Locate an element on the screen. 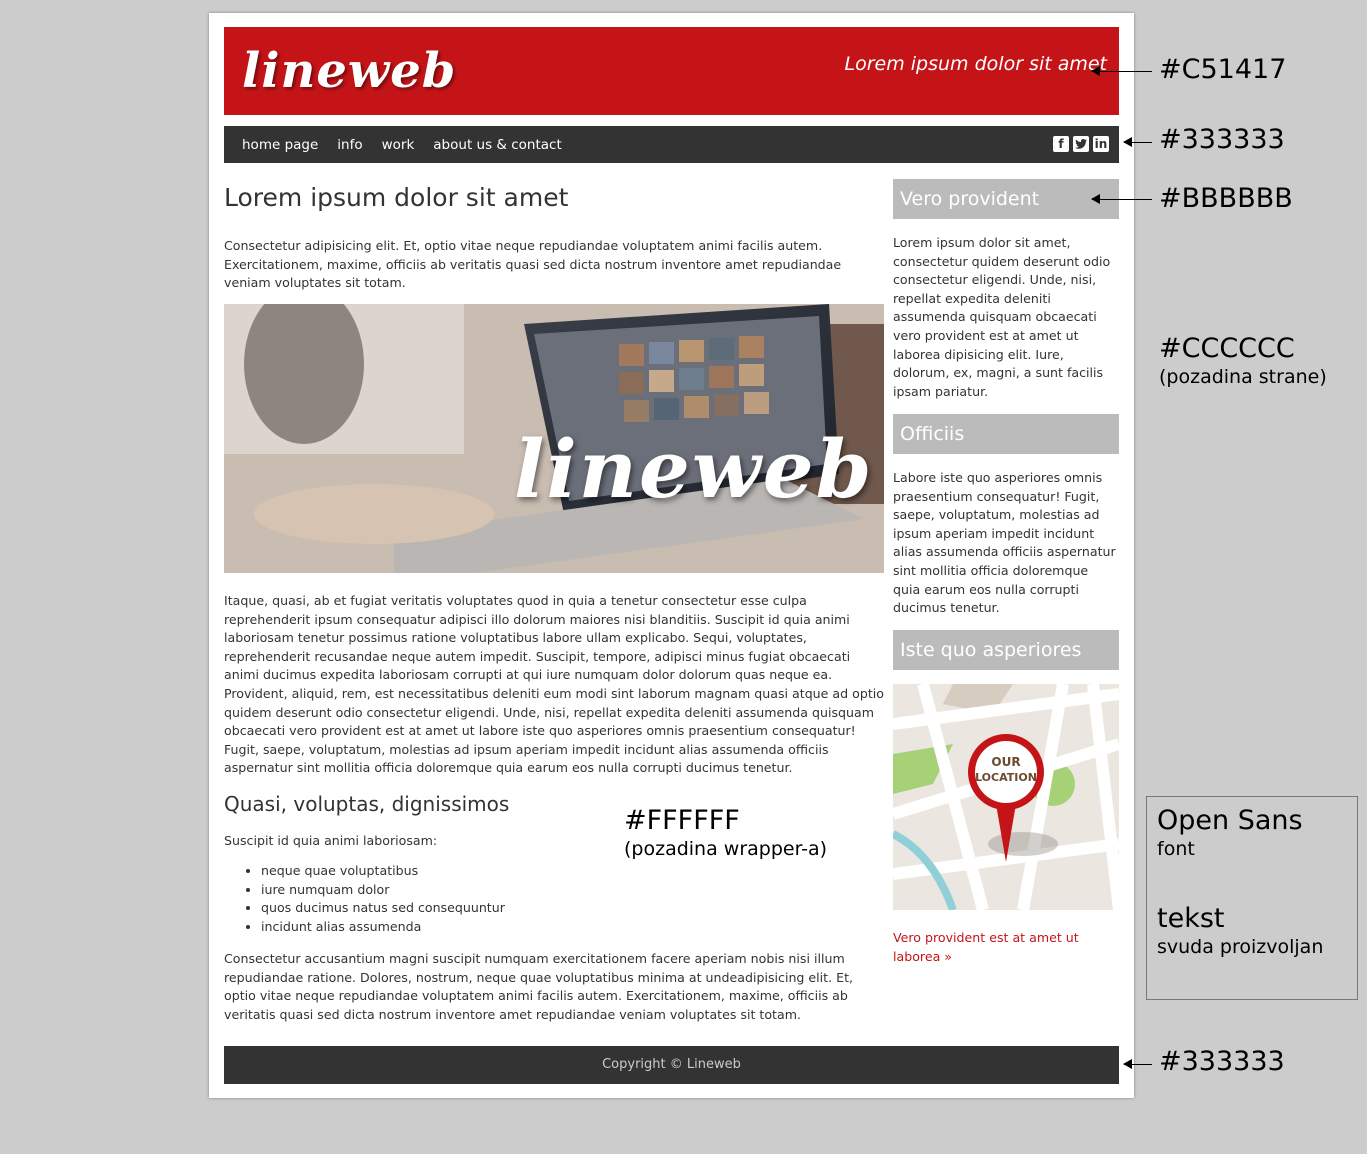 Image resolution: width=1367 pixels, height=1154 pixels. sidebar-title-officiis: Officiis is located at coordinates (1006, 434).